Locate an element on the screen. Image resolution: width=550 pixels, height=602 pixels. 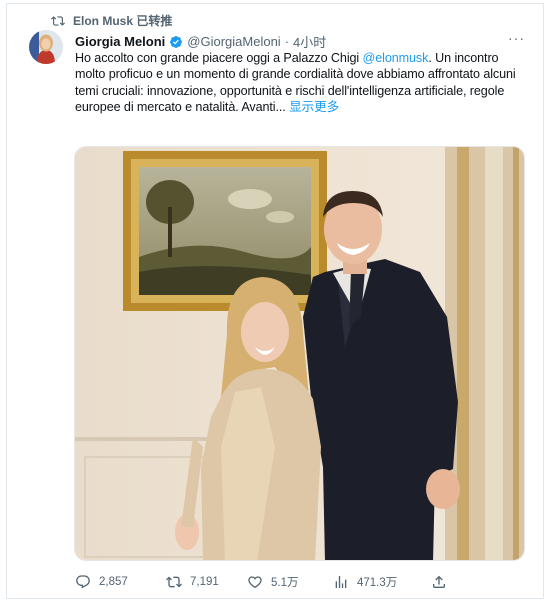
like-count: 5.1万 is located at coordinates (285, 583).